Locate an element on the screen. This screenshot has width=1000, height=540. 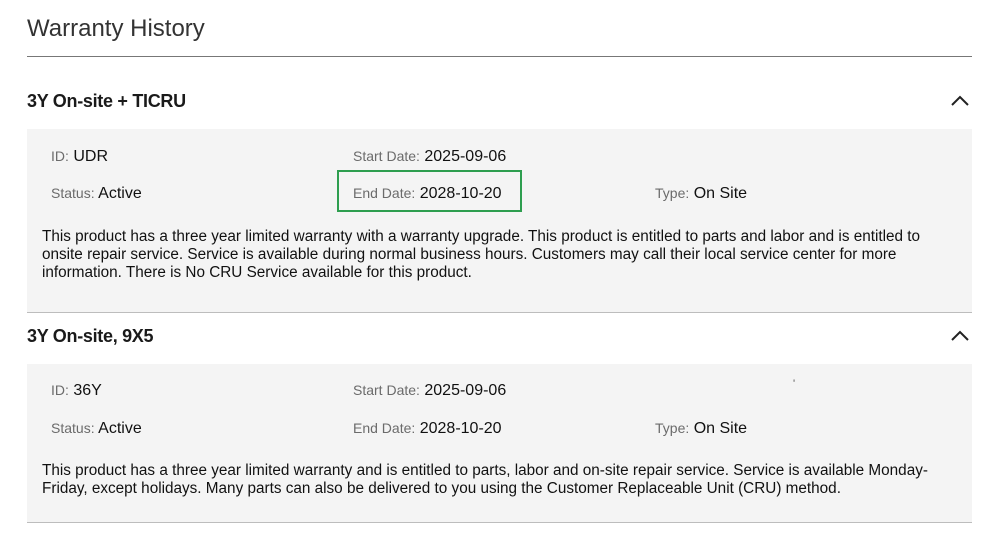
id-field: ID: 36Y is located at coordinates (76, 390).